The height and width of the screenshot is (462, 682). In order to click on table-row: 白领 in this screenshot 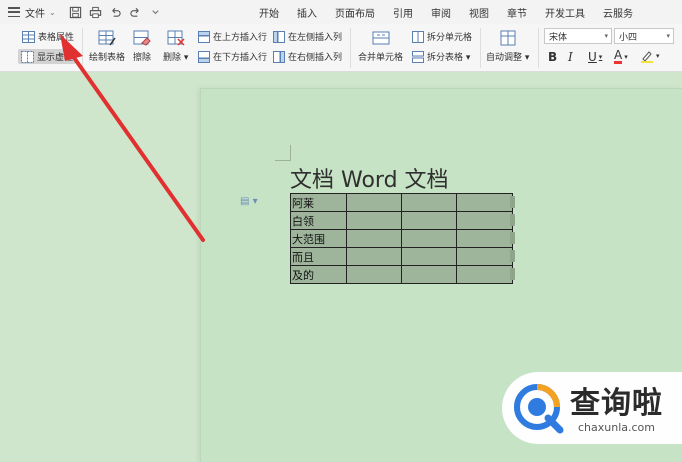, I will do `click(401, 220)`.